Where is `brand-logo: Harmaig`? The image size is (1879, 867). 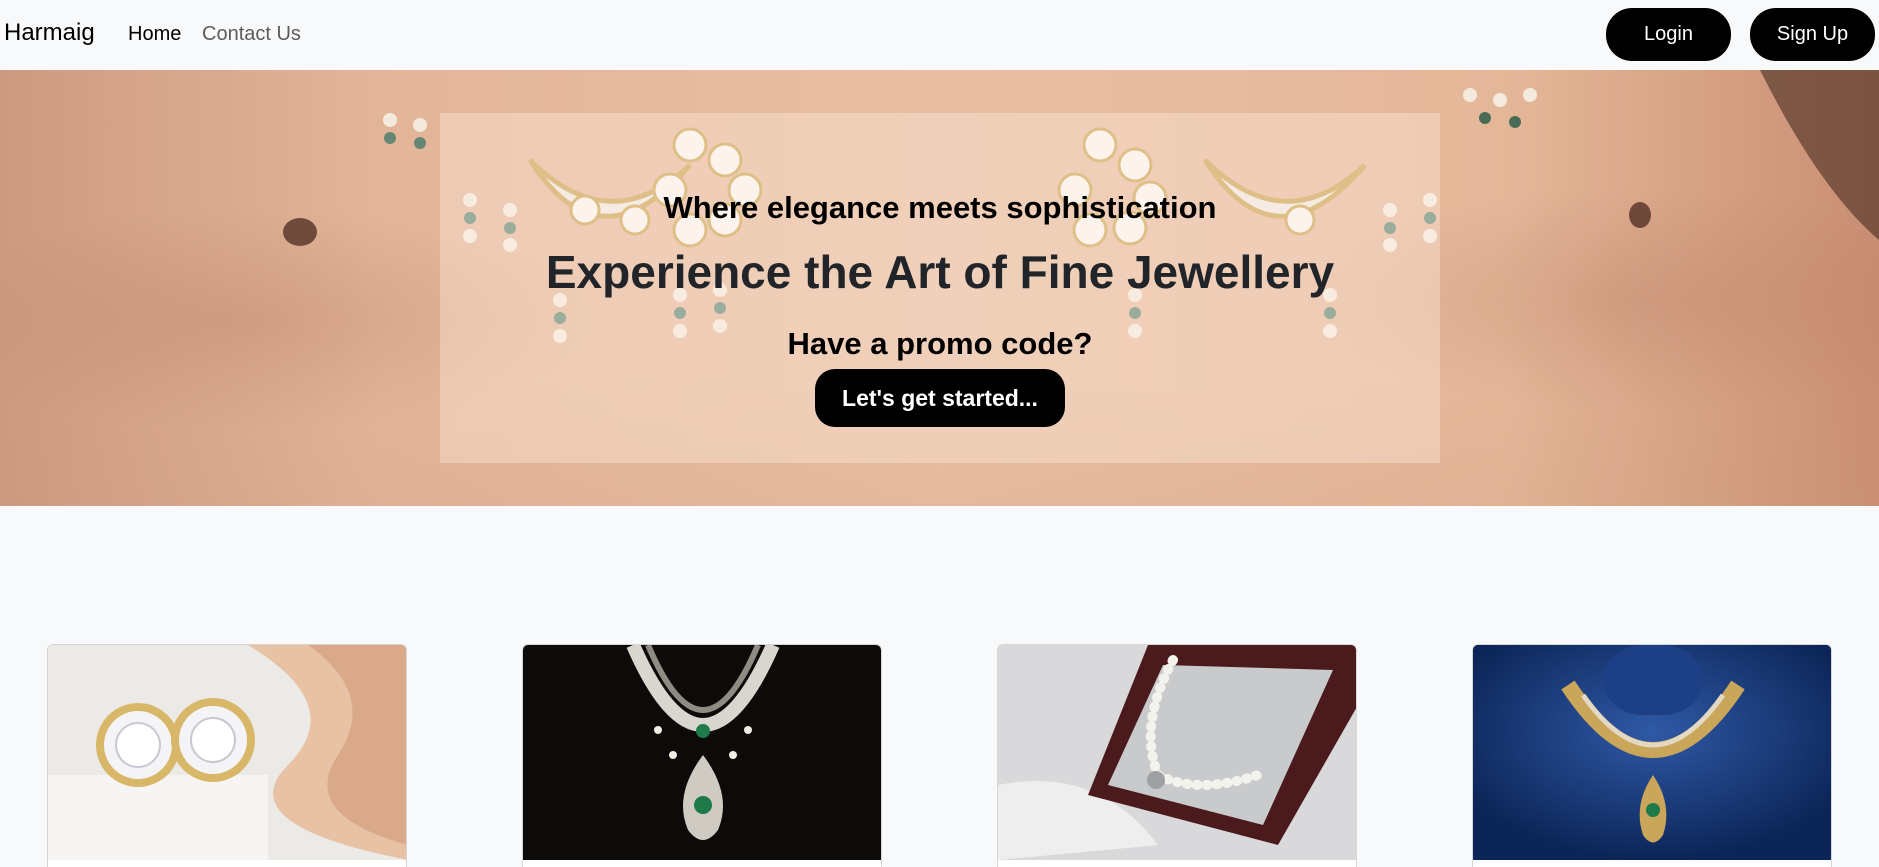
brand-logo: Harmaig is located at coordinates (49, 33).